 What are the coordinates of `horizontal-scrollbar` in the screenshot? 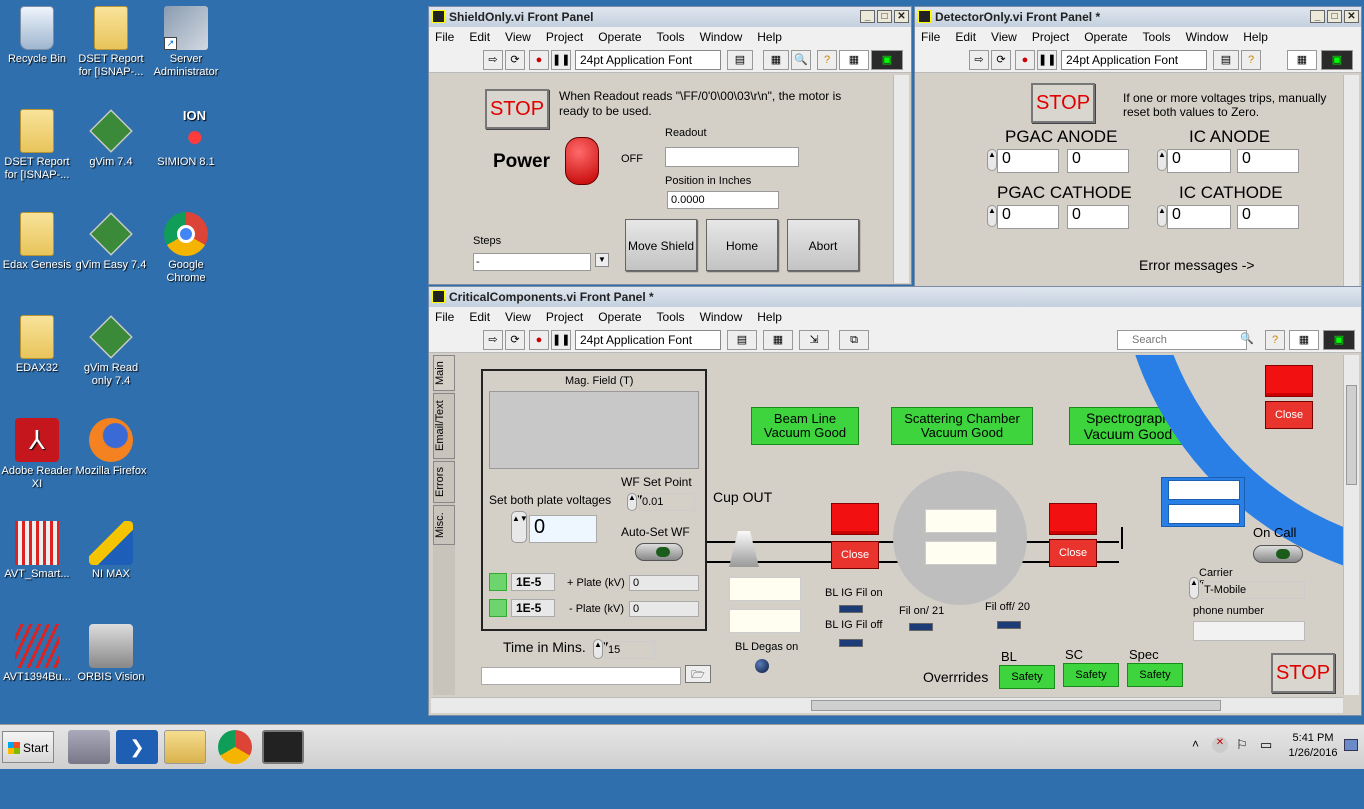 It's located at (887, 705).